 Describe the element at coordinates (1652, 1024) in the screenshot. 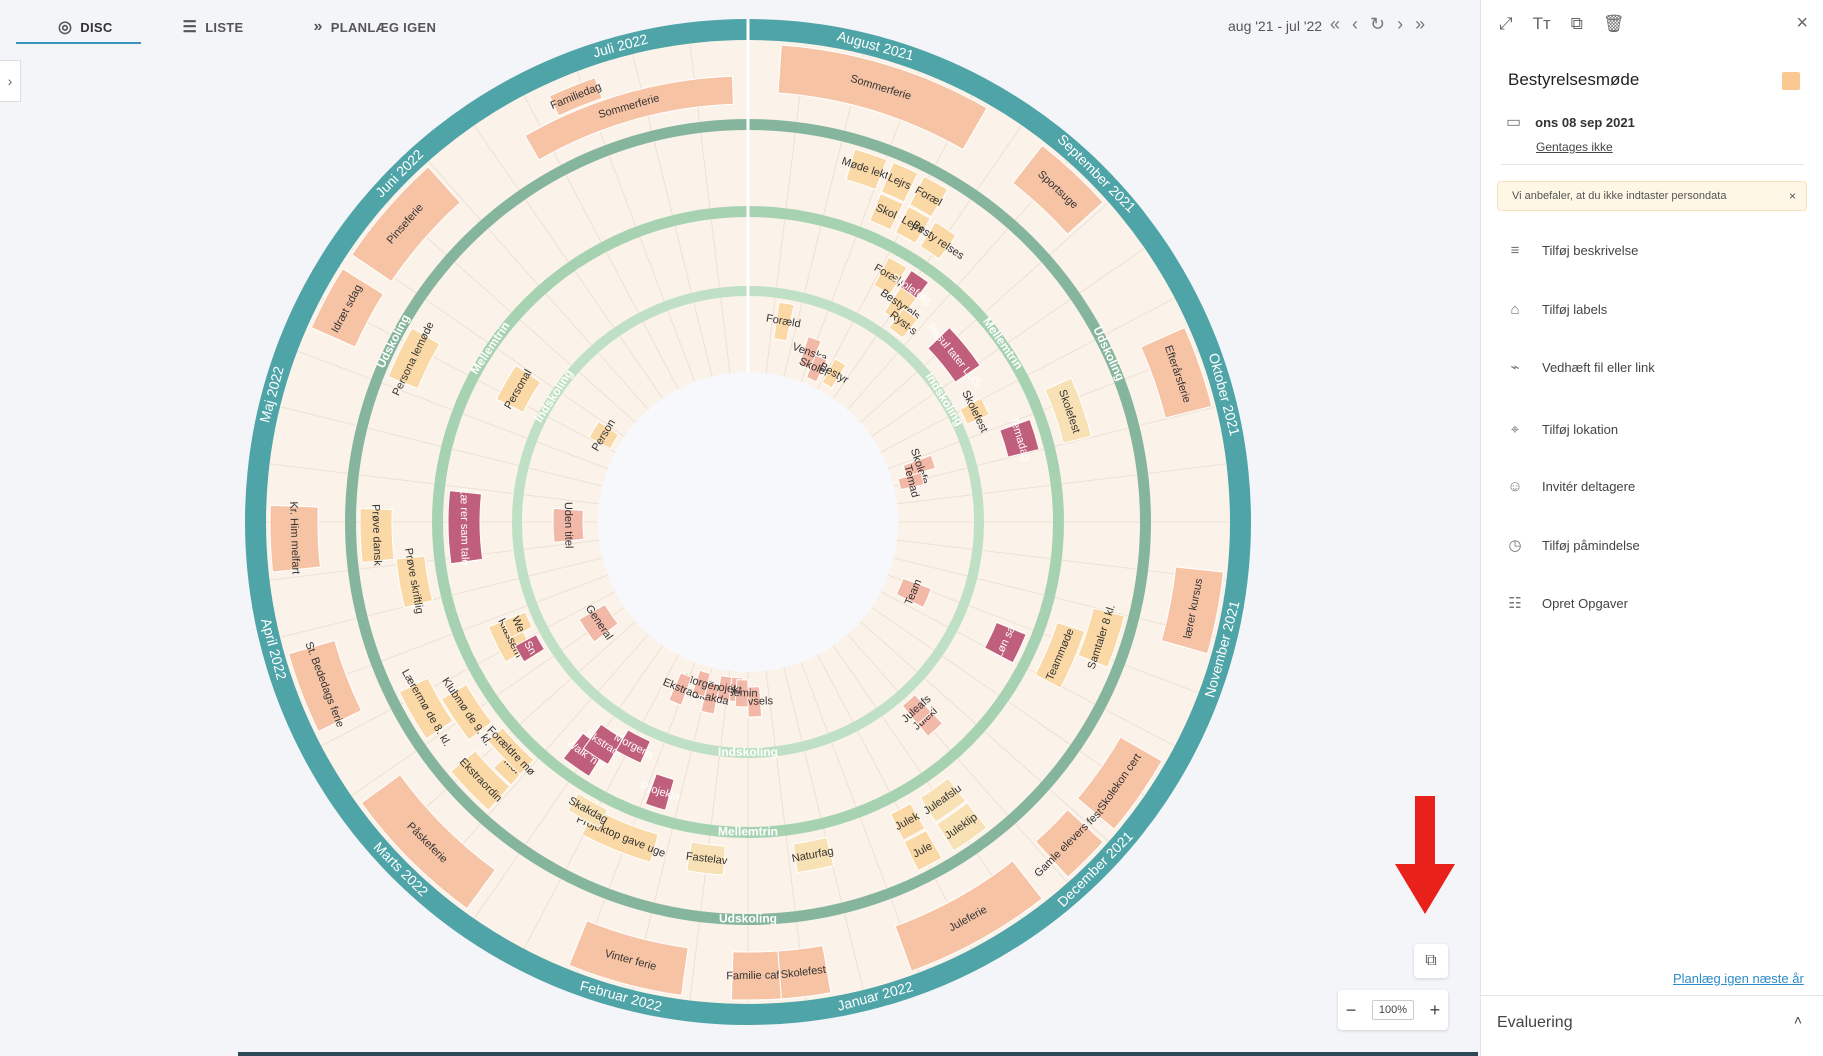

I see `evaluation-section: Evaluering ˄` at that location.